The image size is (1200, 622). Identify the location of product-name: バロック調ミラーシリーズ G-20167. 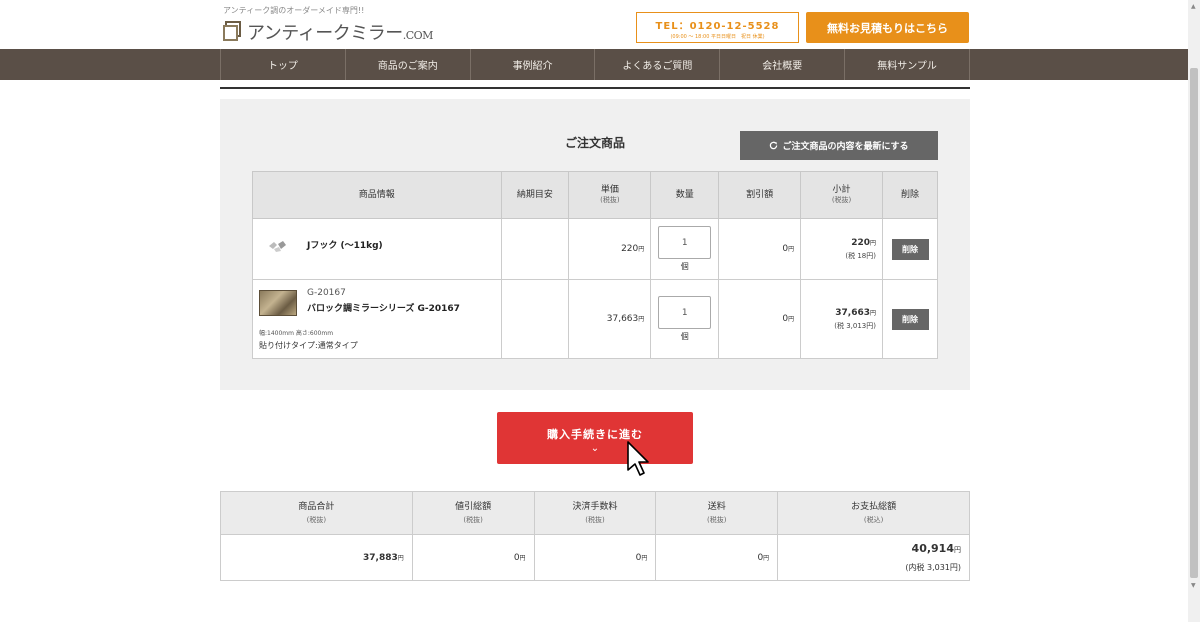
(383, 307).